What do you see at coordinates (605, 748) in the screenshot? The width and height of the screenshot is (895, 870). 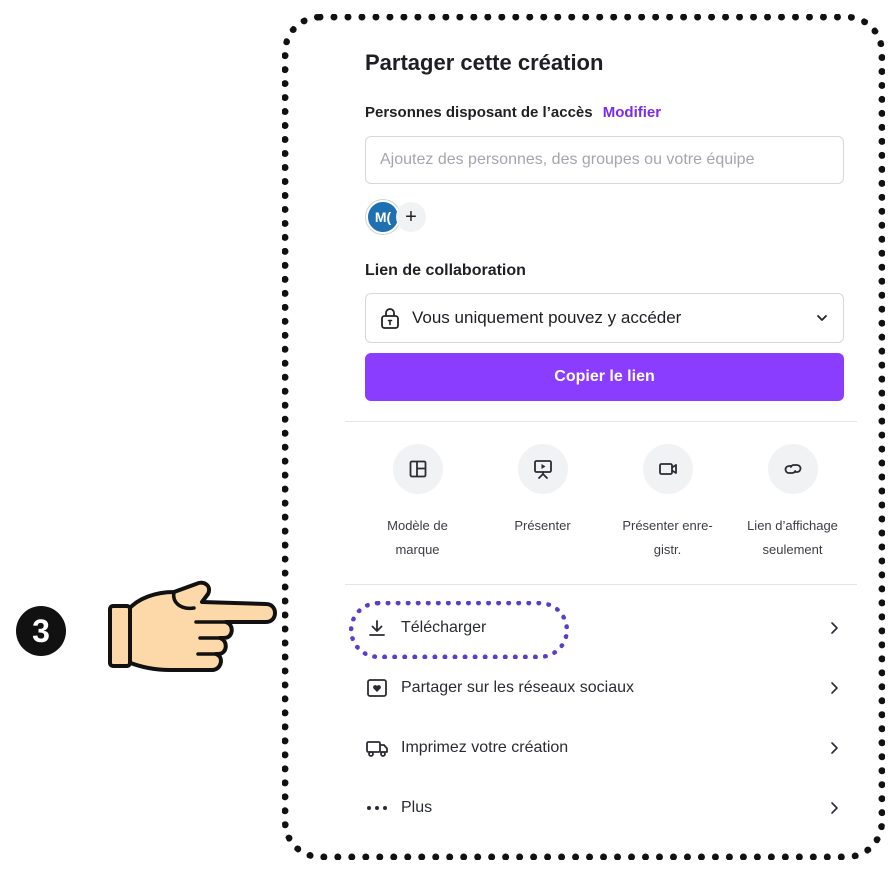 I see `menu-item-print: Imprimez votre création` at bounding box center [605, 748].